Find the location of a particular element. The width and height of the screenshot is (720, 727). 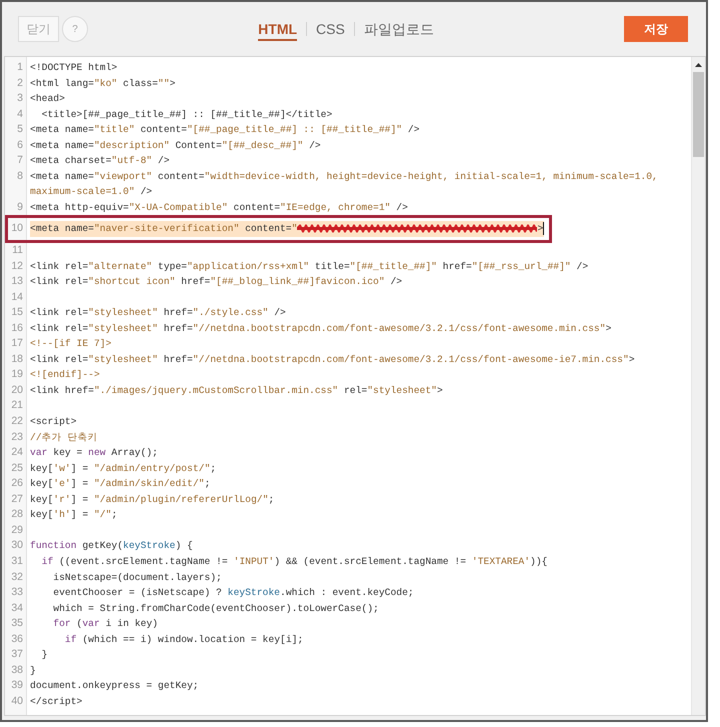

close-button: 닫기 is located at coordinates (38, 29).